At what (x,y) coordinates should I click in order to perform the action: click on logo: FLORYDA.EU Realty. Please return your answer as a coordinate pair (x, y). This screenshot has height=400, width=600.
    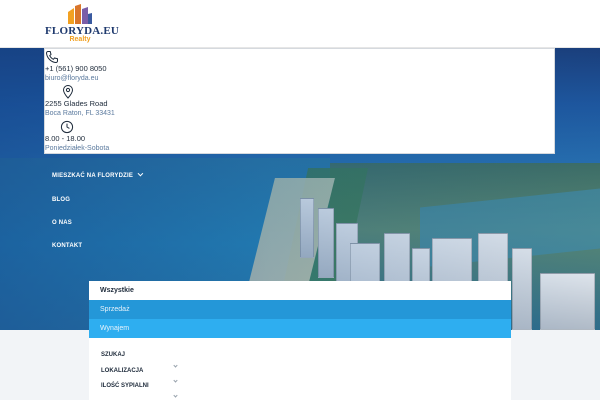
    Looking at the image, I should click on (82, 24).